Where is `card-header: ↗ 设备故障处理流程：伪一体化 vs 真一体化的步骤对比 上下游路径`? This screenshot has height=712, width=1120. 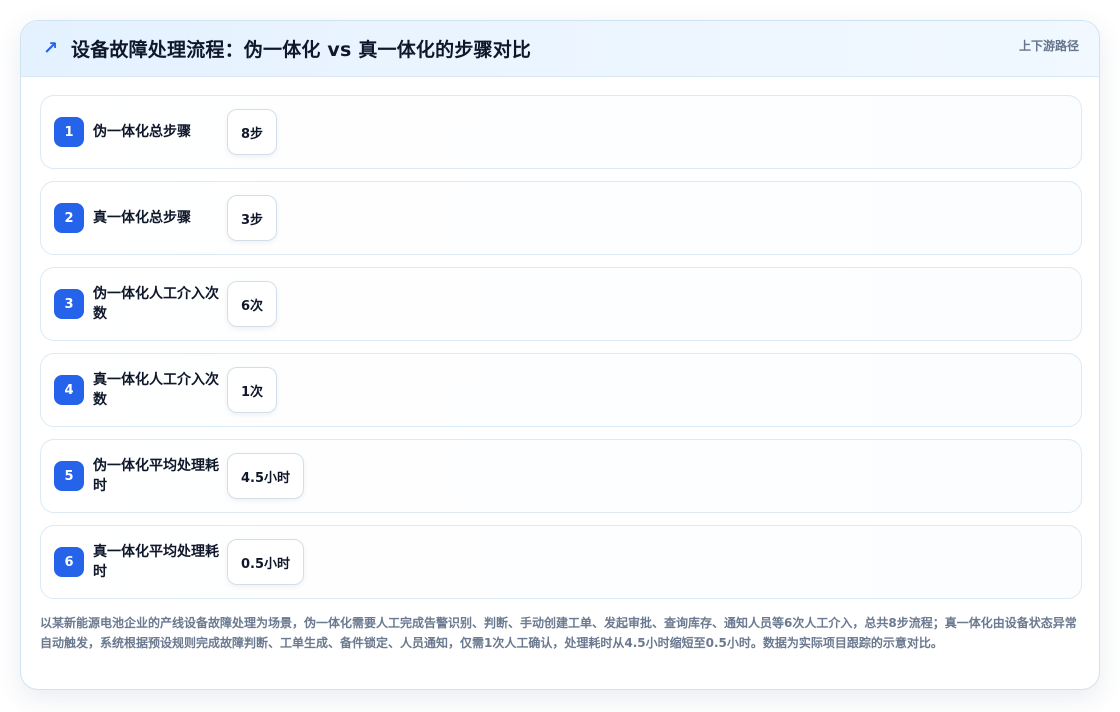 card-header: ↗ 设备故障处理流程：伪一体化 vs 真一体化的步骤对比 上下游路径 is located at coordinates (560, 49).